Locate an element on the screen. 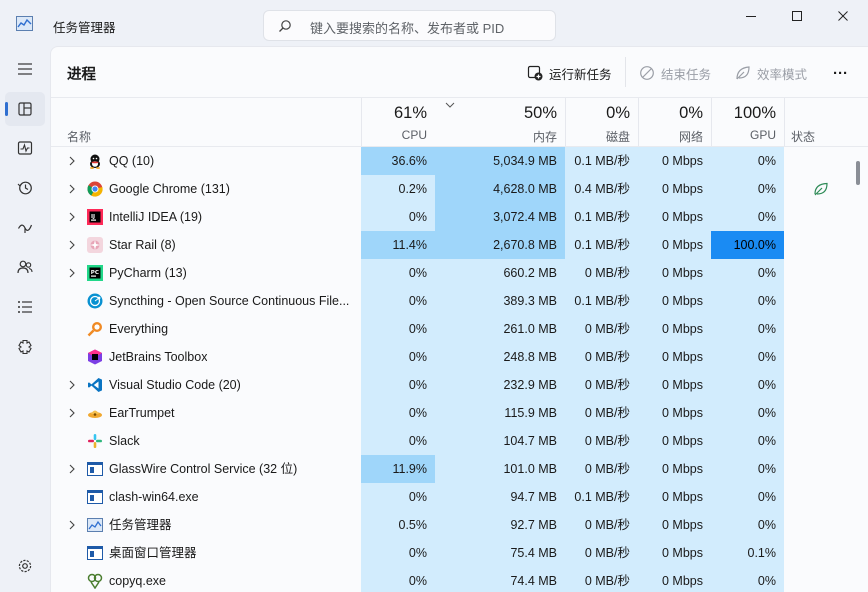  column-header-disk: 0% 磁盘 is located at coordinates (601, 122).